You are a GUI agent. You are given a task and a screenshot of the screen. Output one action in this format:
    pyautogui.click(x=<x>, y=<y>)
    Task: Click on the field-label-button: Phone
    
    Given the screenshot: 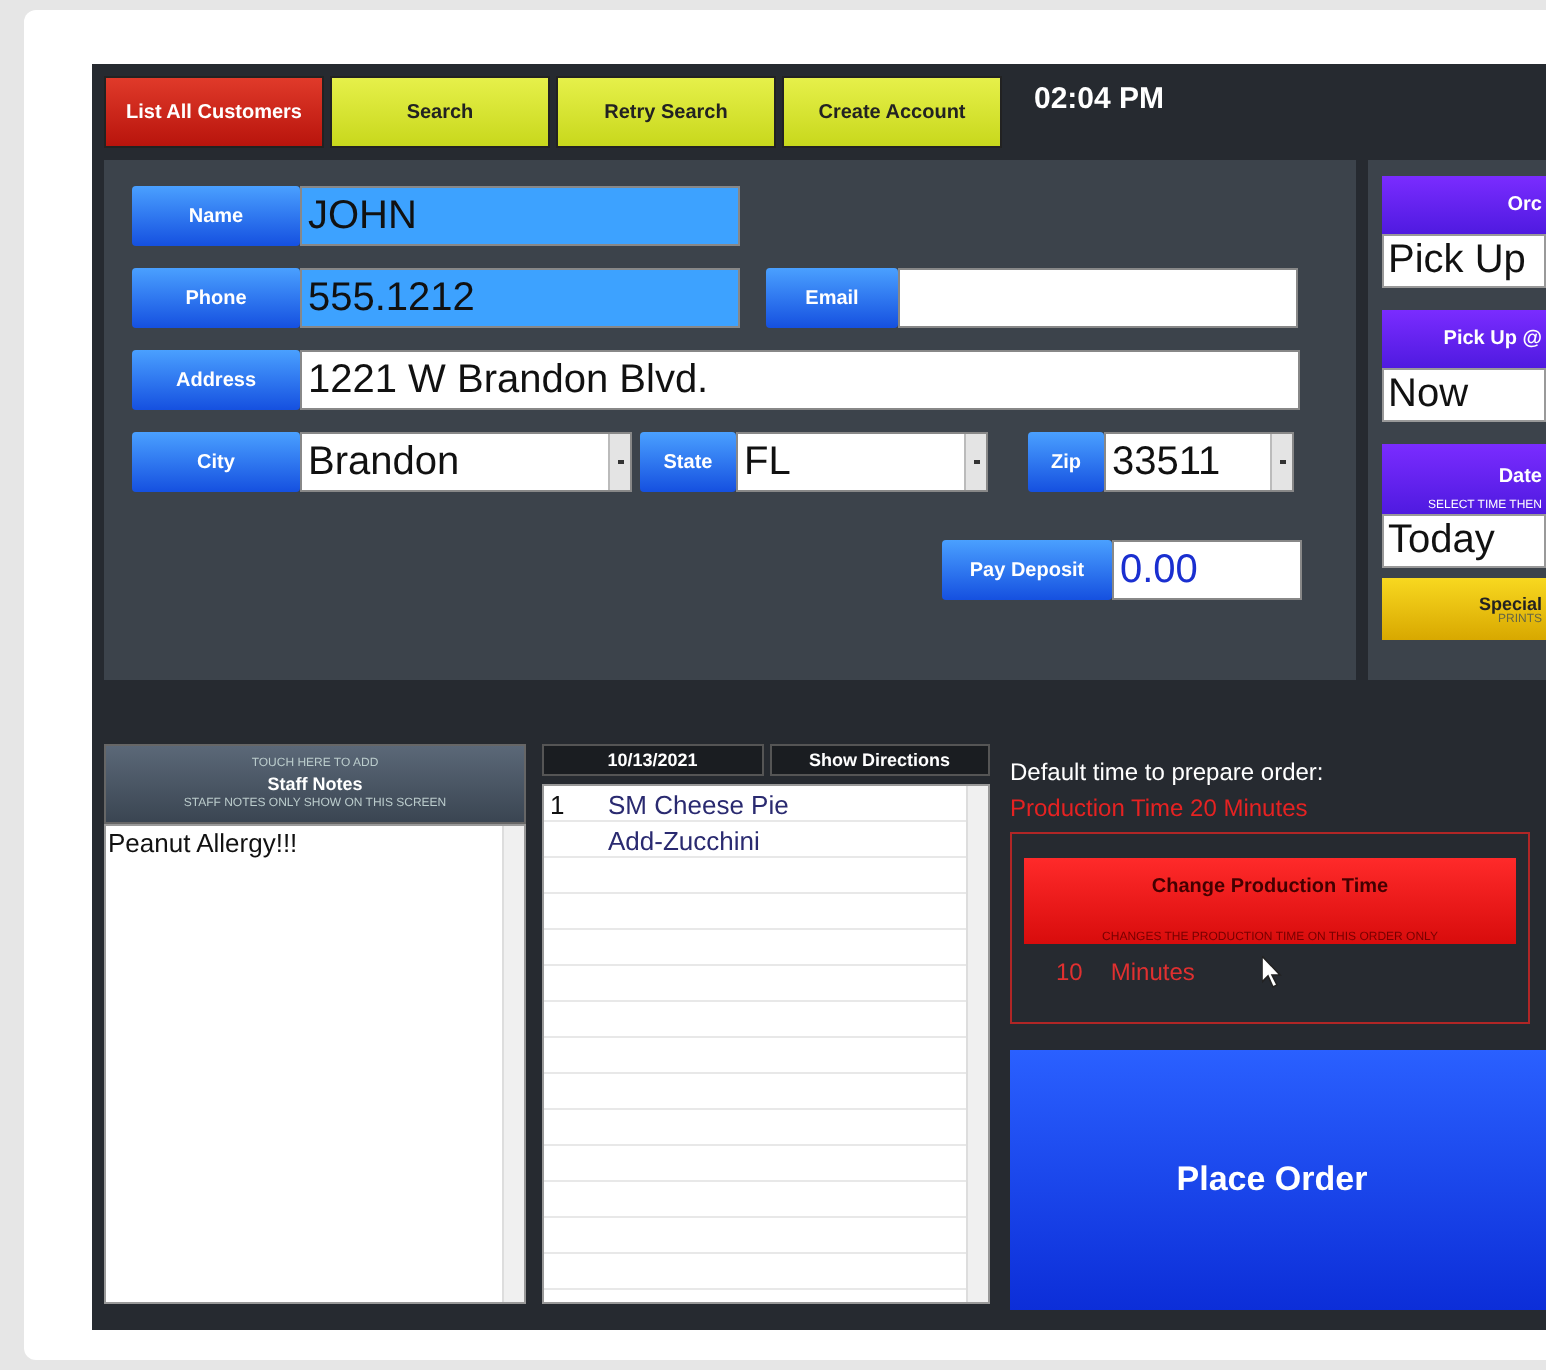 What is the action you would take?
    pyautogui.click(x=216, y=298)
    